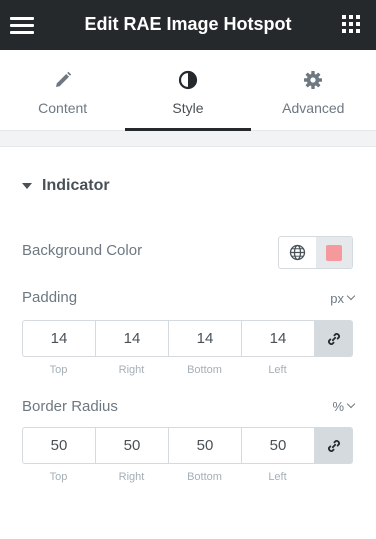  Describe the element at coordinates (63, 79) in the screenshot. I see `pencil-icon` at that location.